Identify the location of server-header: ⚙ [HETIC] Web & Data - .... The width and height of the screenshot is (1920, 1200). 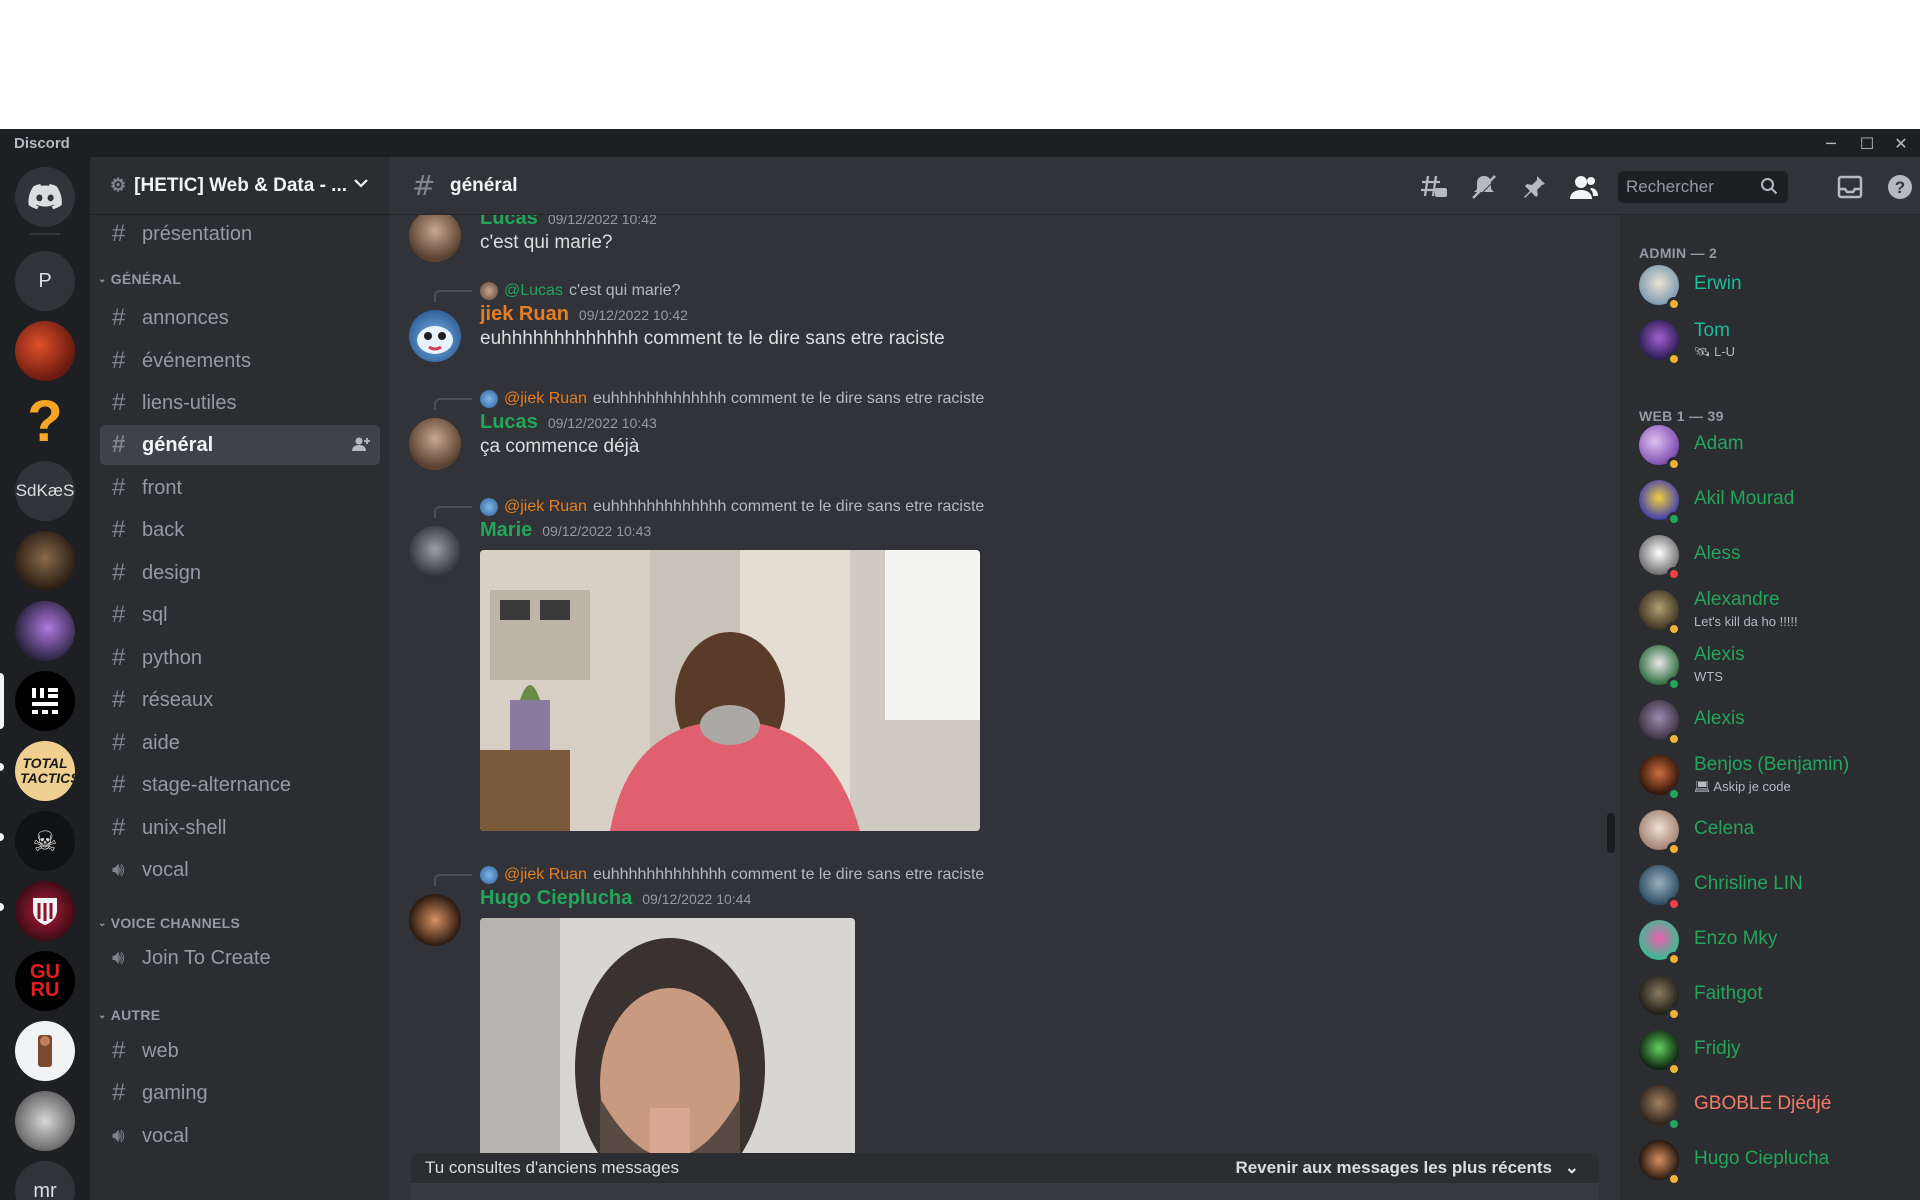
(240, 186).